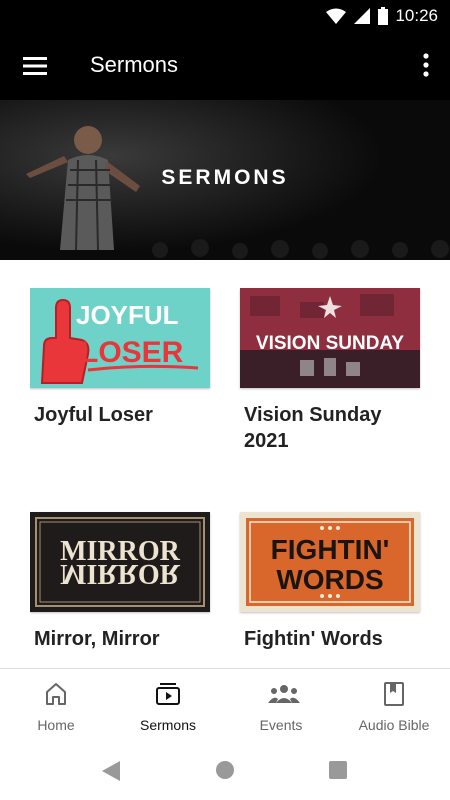  I want to click on sermon-title: Fightin' Words, so click(313, 639).